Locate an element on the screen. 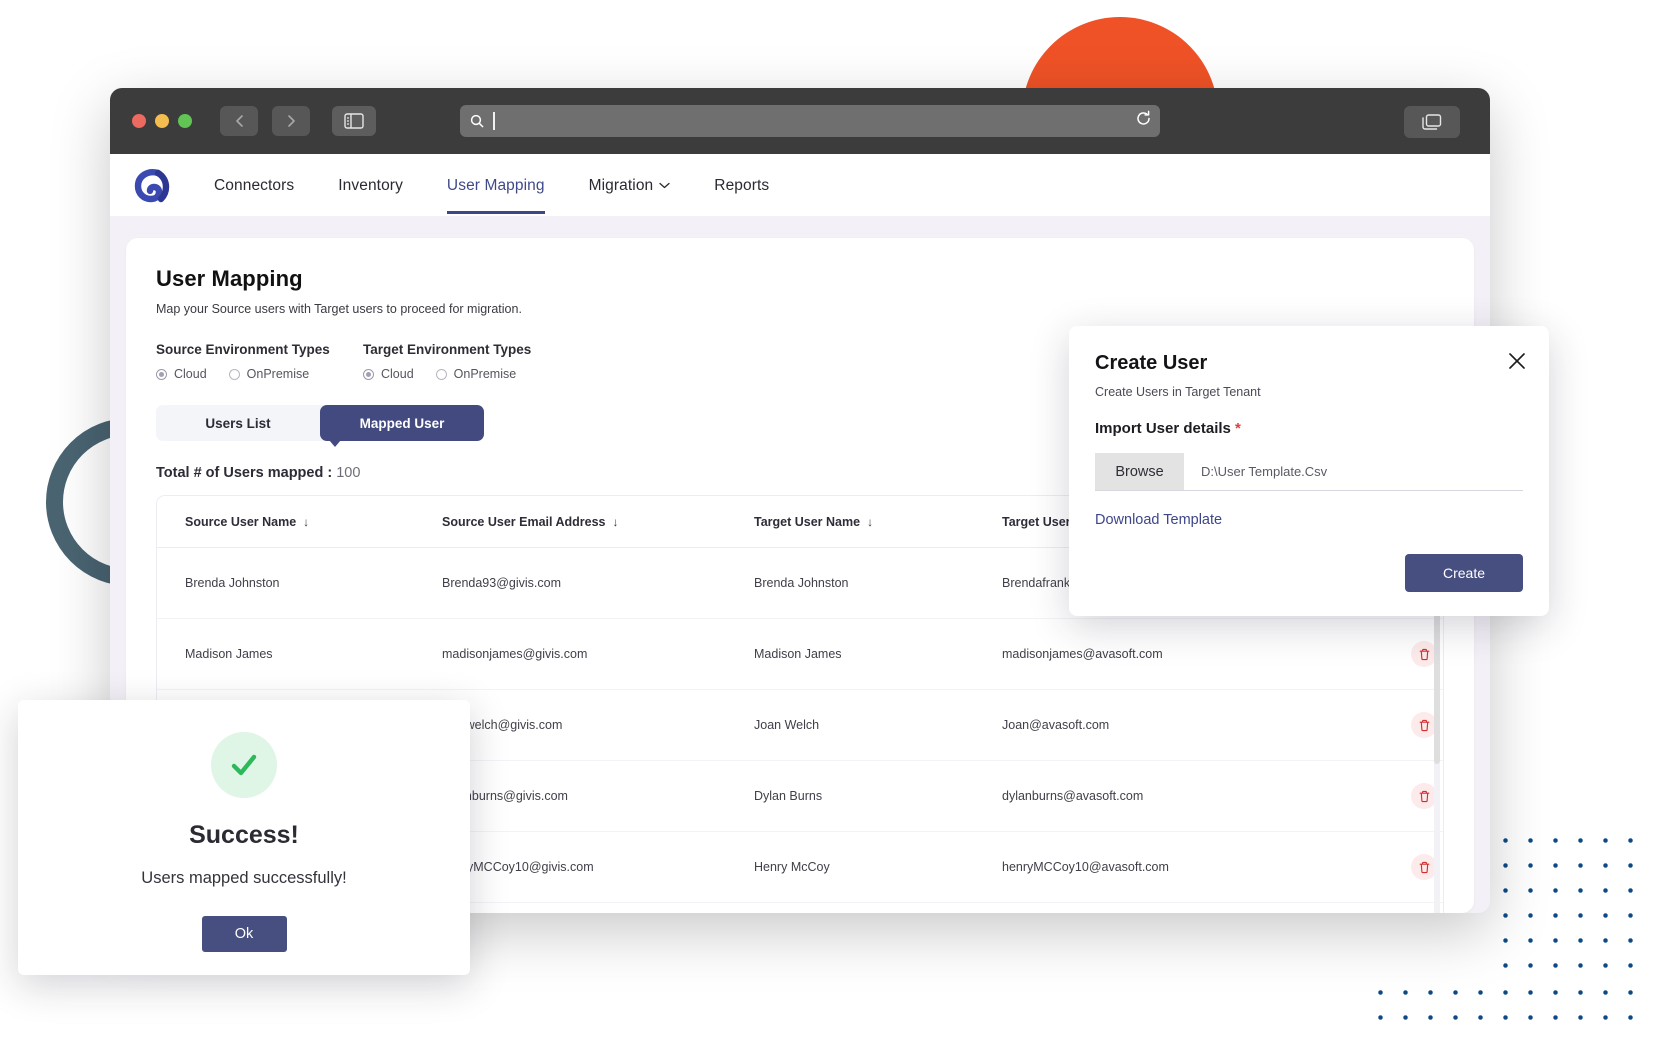  source-environment-group: Source Environment Types Cloud OnPremise is located at coordinates (259, 361).